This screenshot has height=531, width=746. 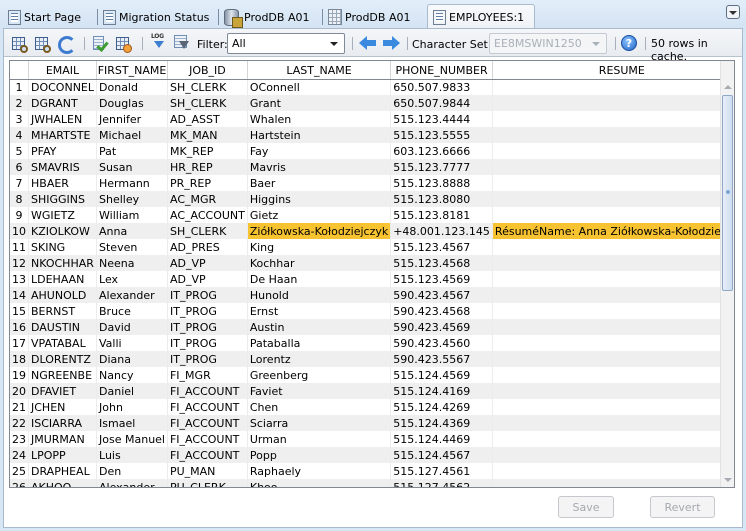 What do you see at coordinates (100, 43) in the screenshot?
I see `commit-button` at bounding box center [100, 43].